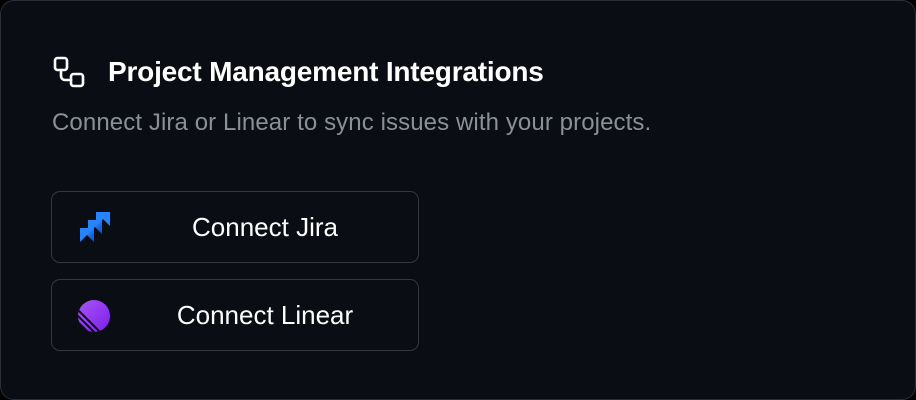 The image size is (916, 400). What do you see at coordinates (70, 72) in the screenshot?
I see `workflow-icon` at bounding box center [70, 72].